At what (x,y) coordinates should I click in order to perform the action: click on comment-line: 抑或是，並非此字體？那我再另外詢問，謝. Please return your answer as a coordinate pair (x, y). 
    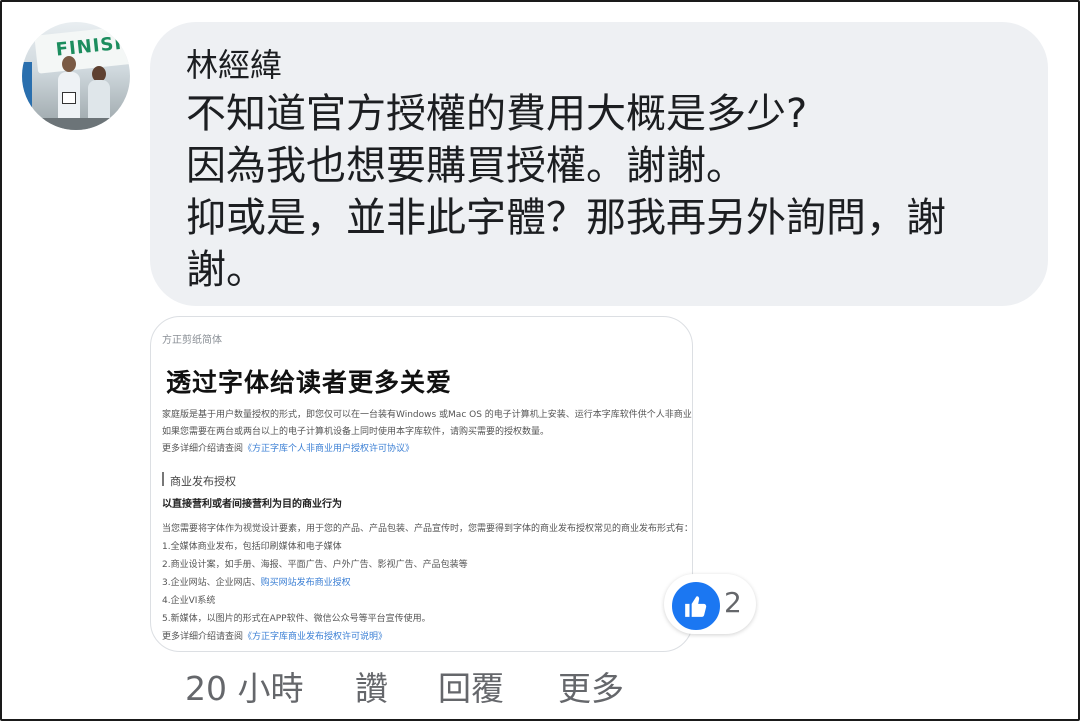
    Looking at the image, I should click on (566, 218).